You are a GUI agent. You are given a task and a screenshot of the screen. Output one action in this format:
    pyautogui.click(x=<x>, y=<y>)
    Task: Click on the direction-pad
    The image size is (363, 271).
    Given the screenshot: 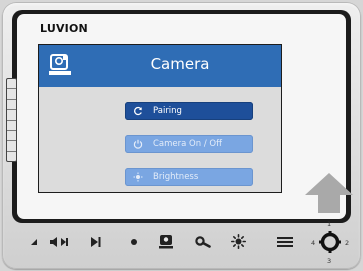 What is the action you would take?
    pyautogui.click(x=330, y=242)
    